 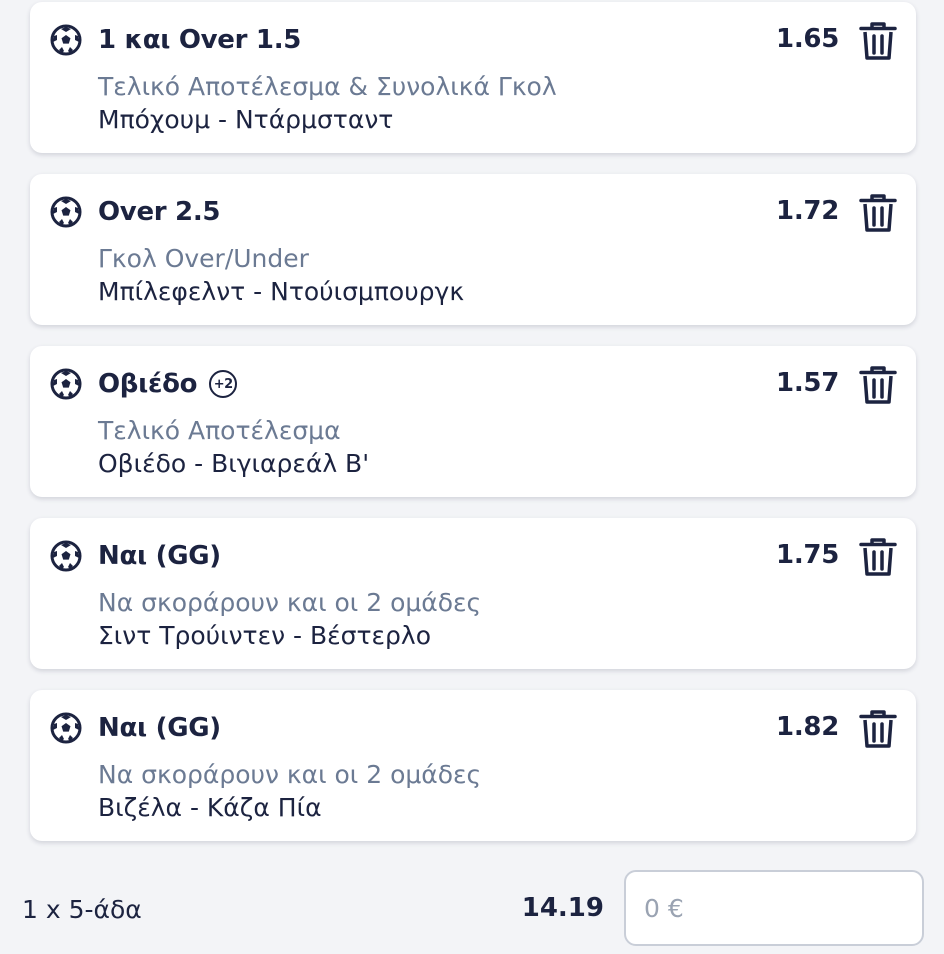 What do you see at coordinates (807, 39) in the screenshot?
I see `odds-value: 1.65` at bounding box center [807, 39].